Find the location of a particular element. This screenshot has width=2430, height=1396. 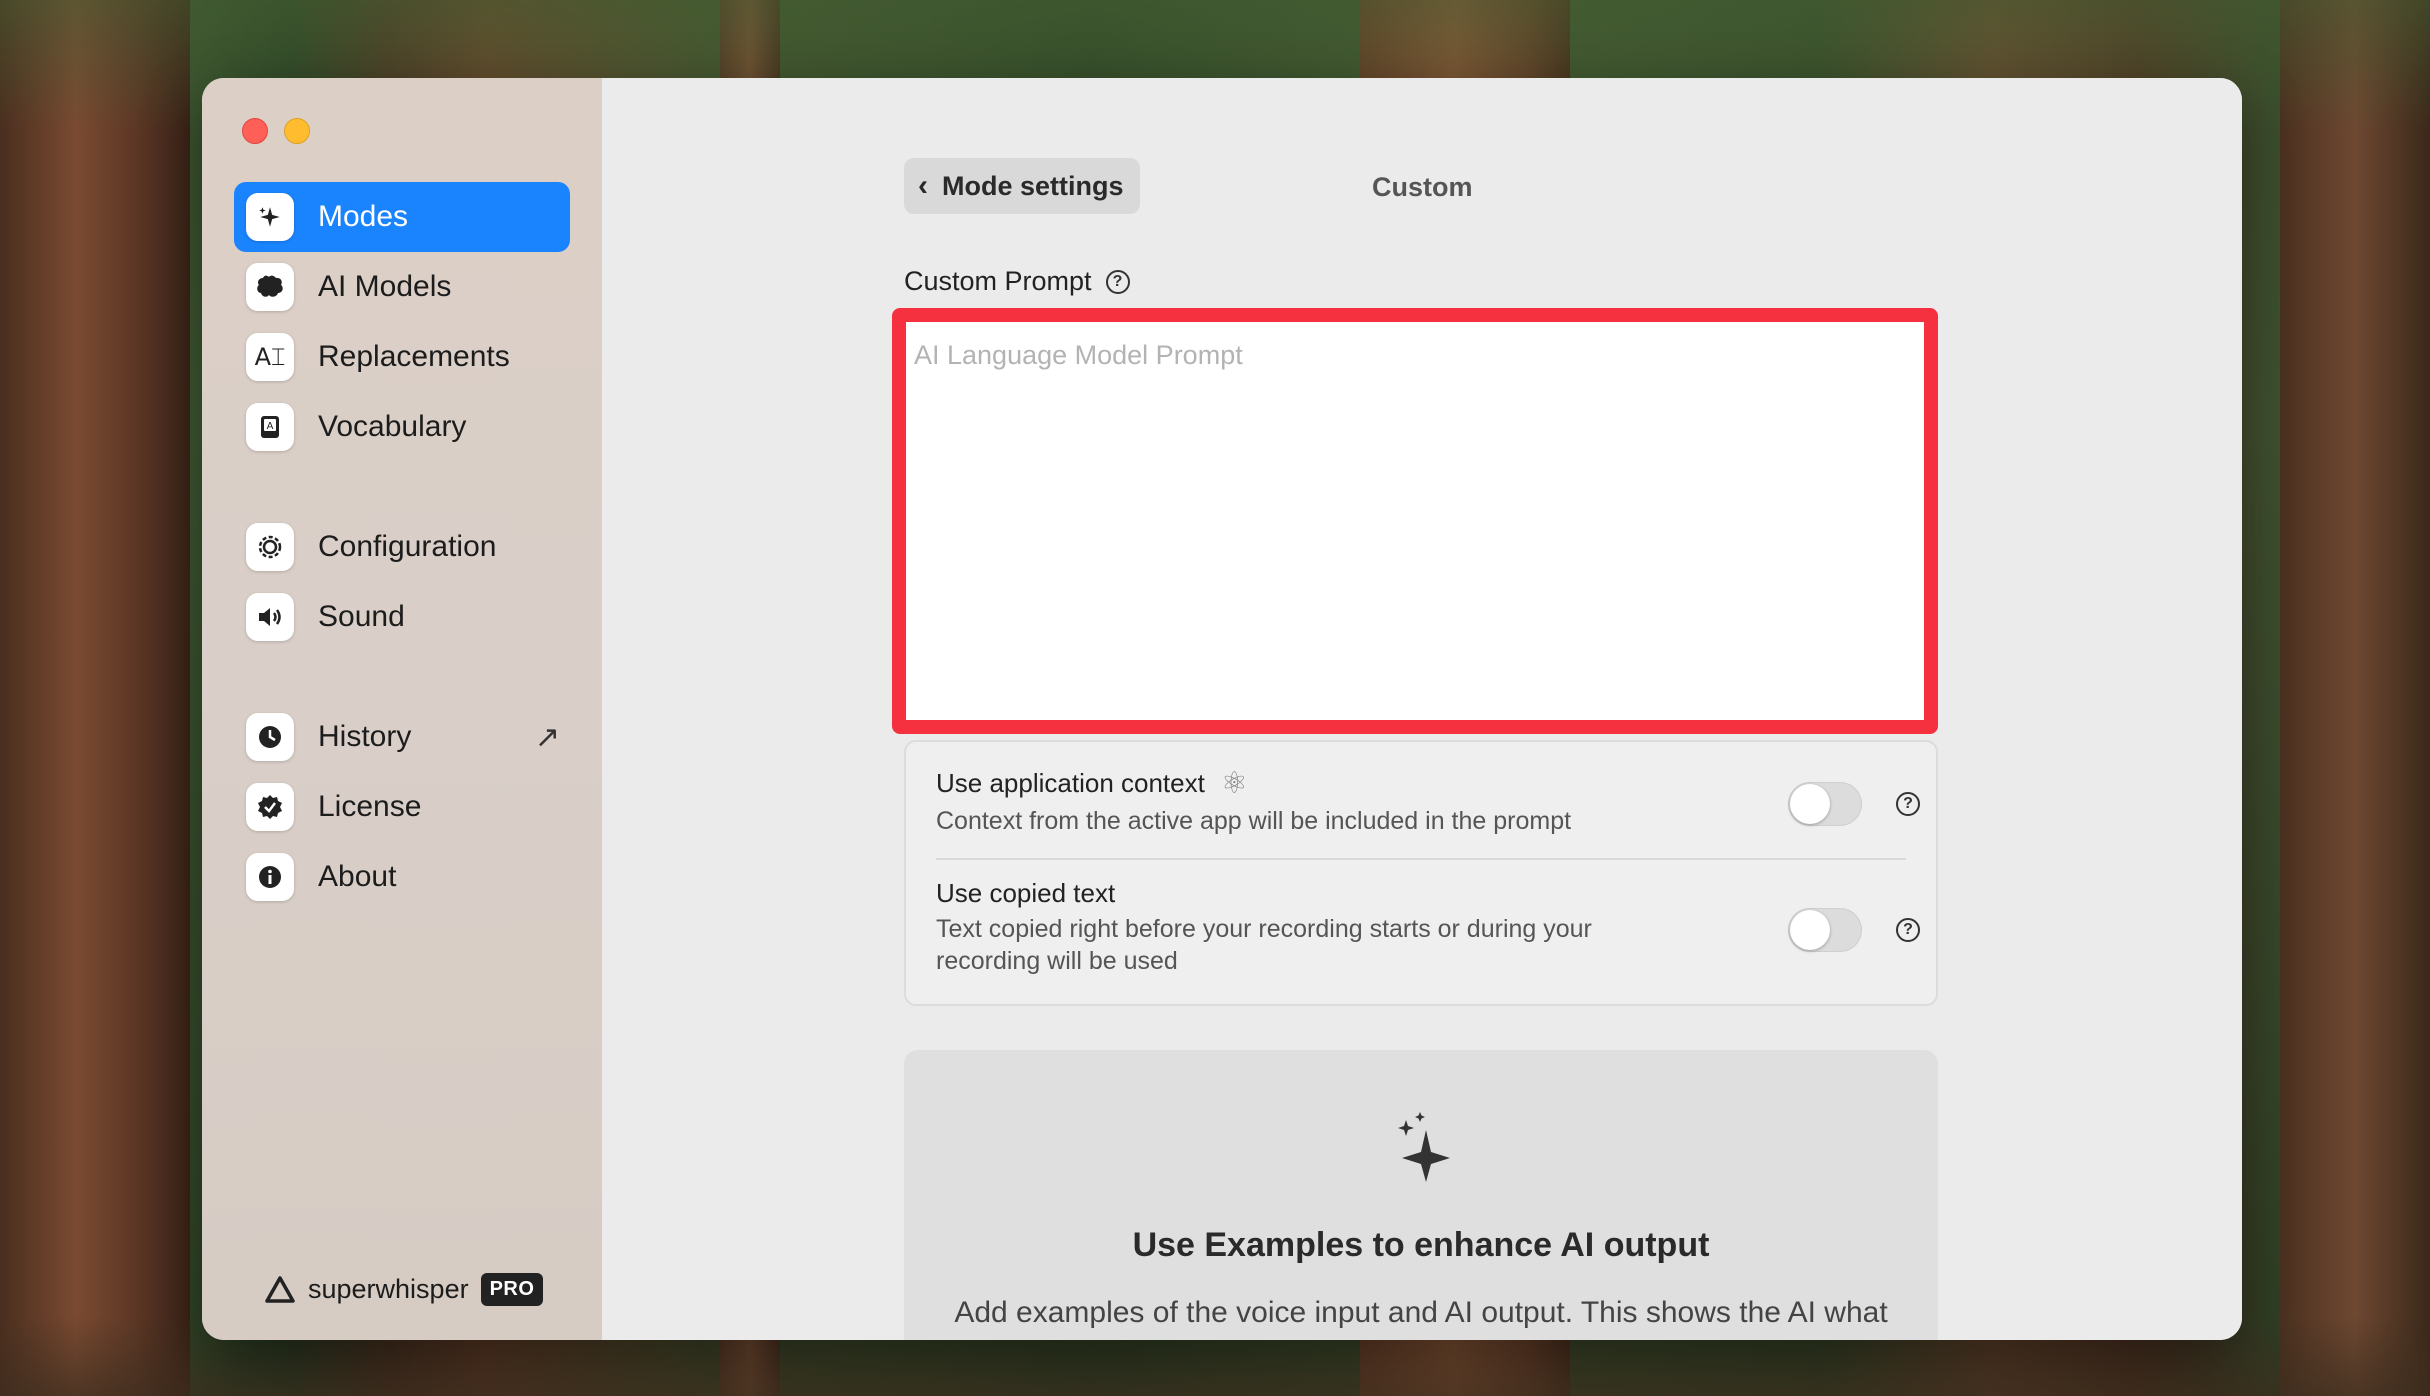

traffic-lights is located at coordinates (276, 131).